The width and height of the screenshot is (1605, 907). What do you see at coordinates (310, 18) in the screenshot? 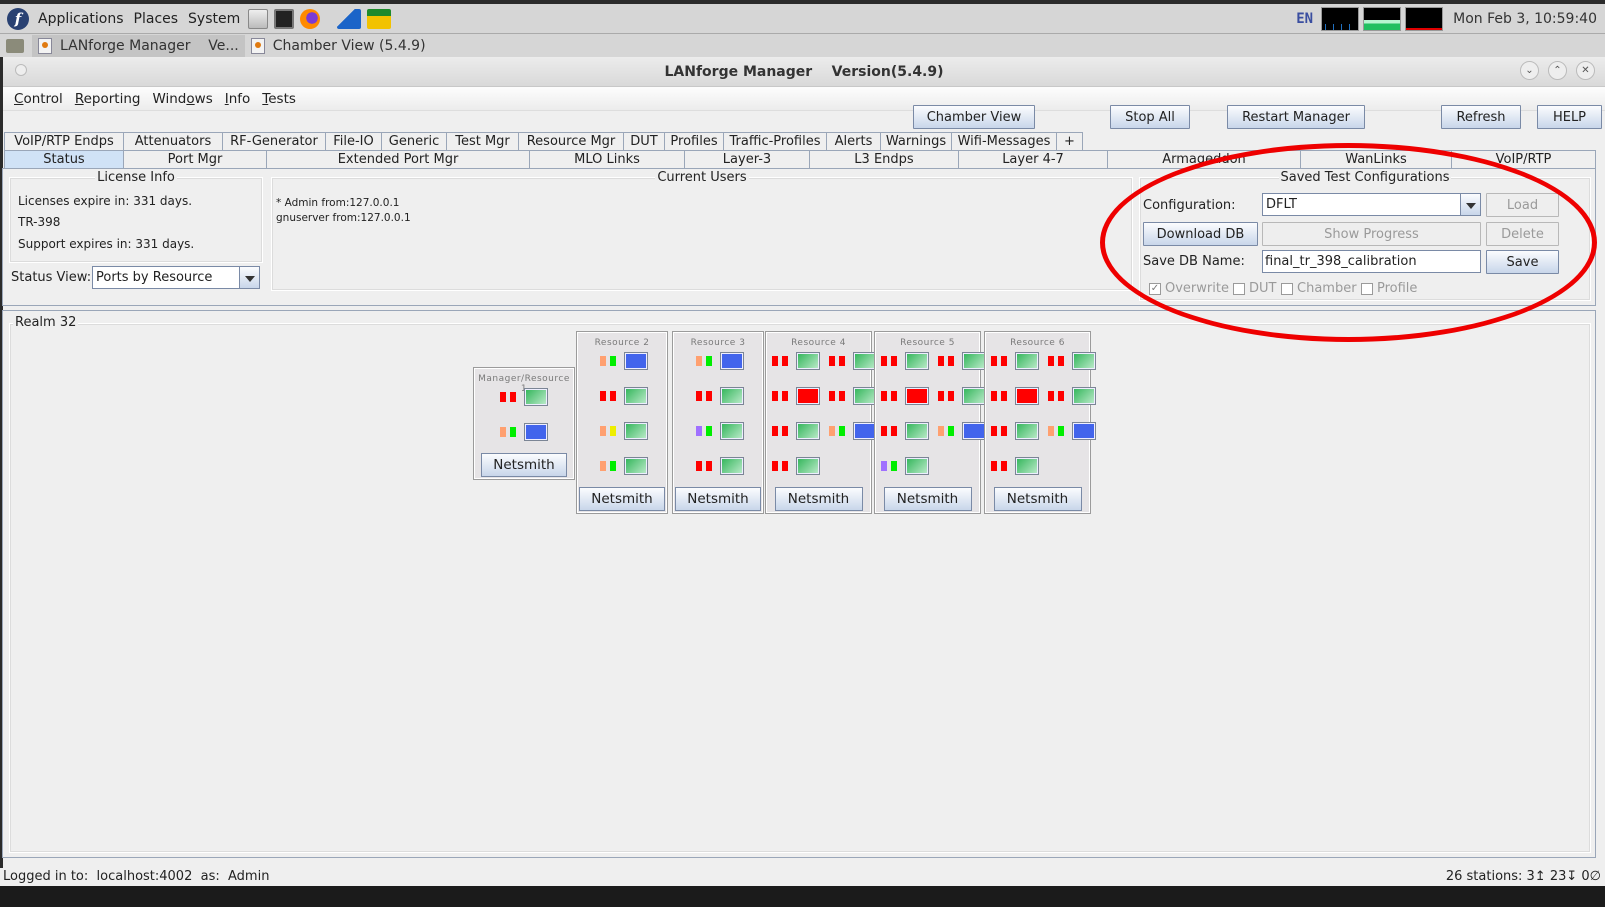
I see `firefox-icon` at bounding box center [310, 18].